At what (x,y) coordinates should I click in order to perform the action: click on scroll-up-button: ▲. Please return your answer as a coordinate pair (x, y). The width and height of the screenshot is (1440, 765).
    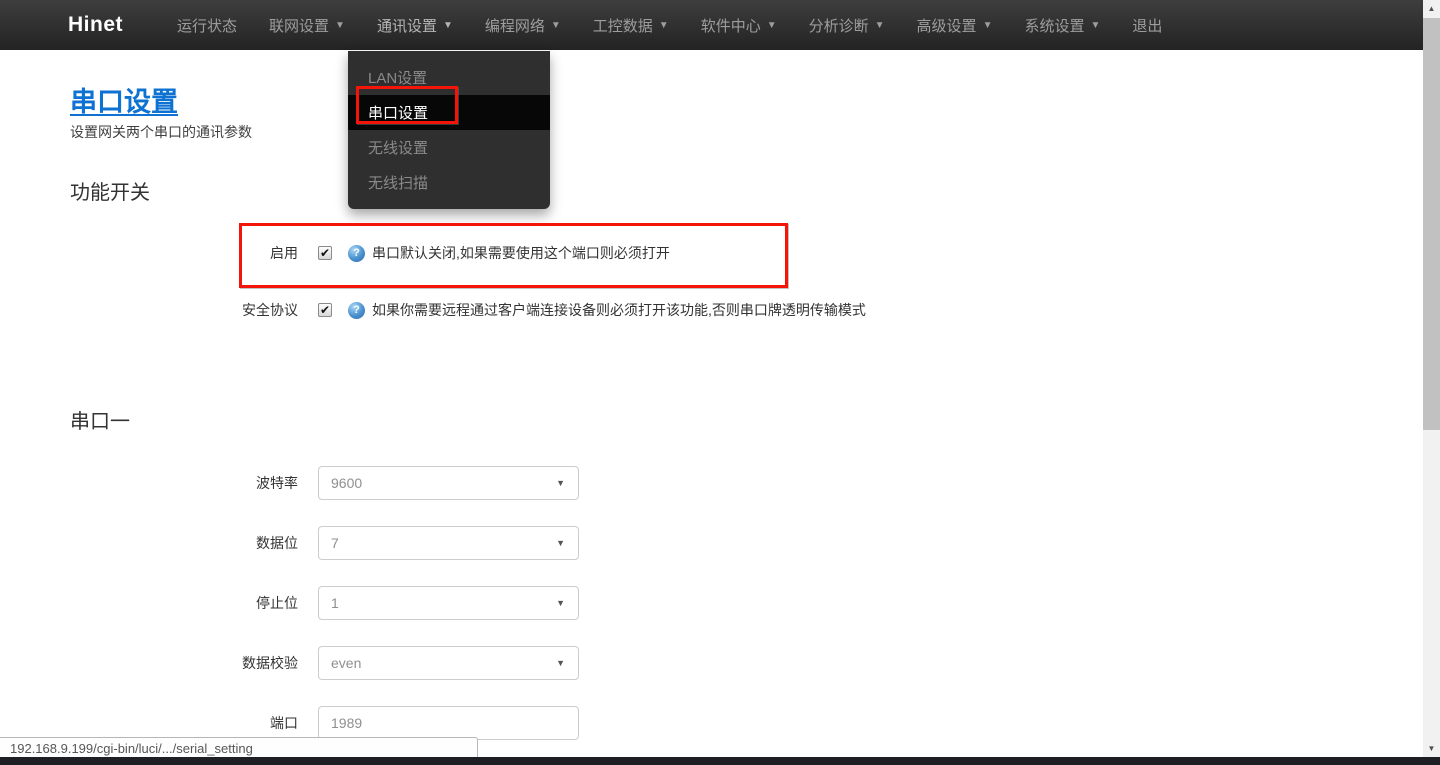
    Looking at the image, I should click on (1431, 8).